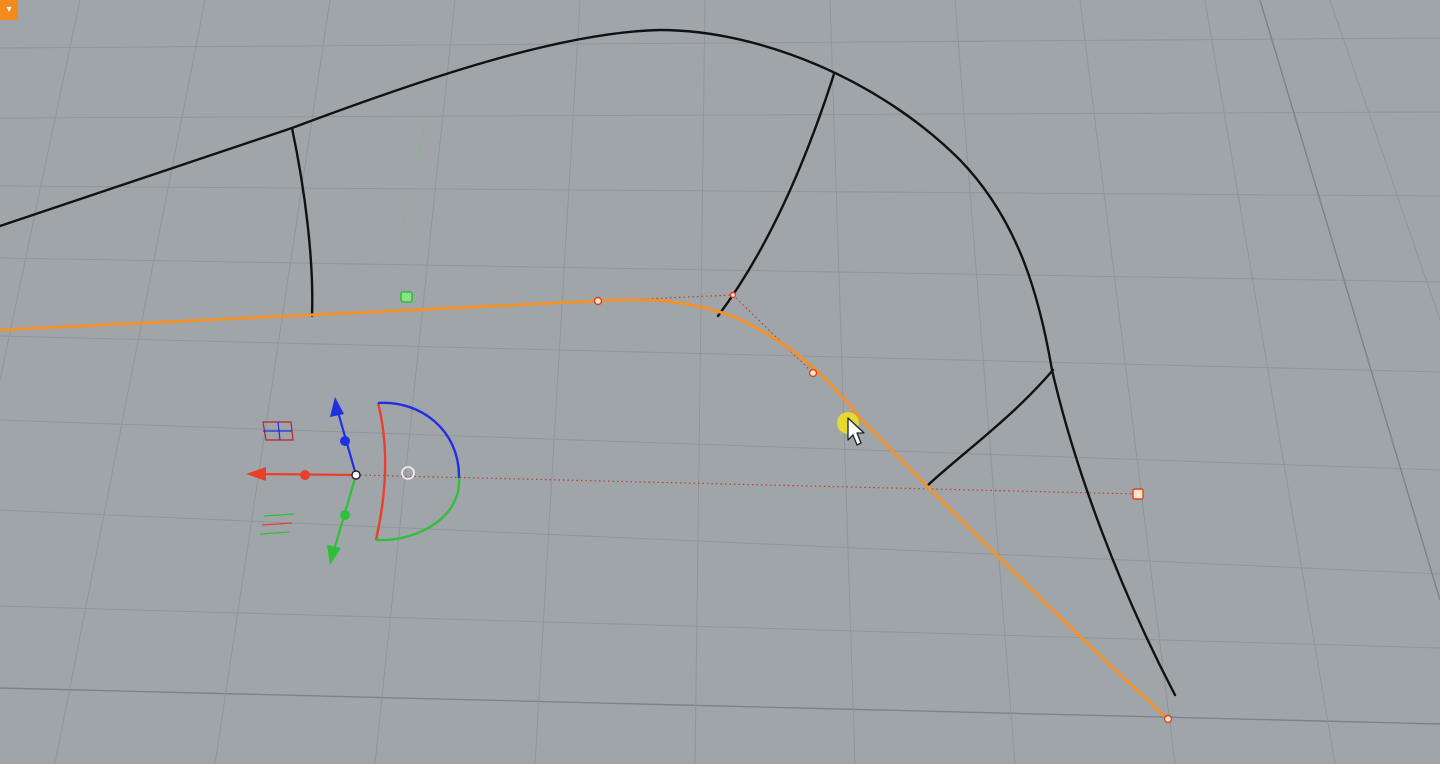 This screenshot has height=764, width=1440. What do you see at coordinates (353, 481) in the screenshot?
I see `gumball-widget` at bounding box center [353, 481].